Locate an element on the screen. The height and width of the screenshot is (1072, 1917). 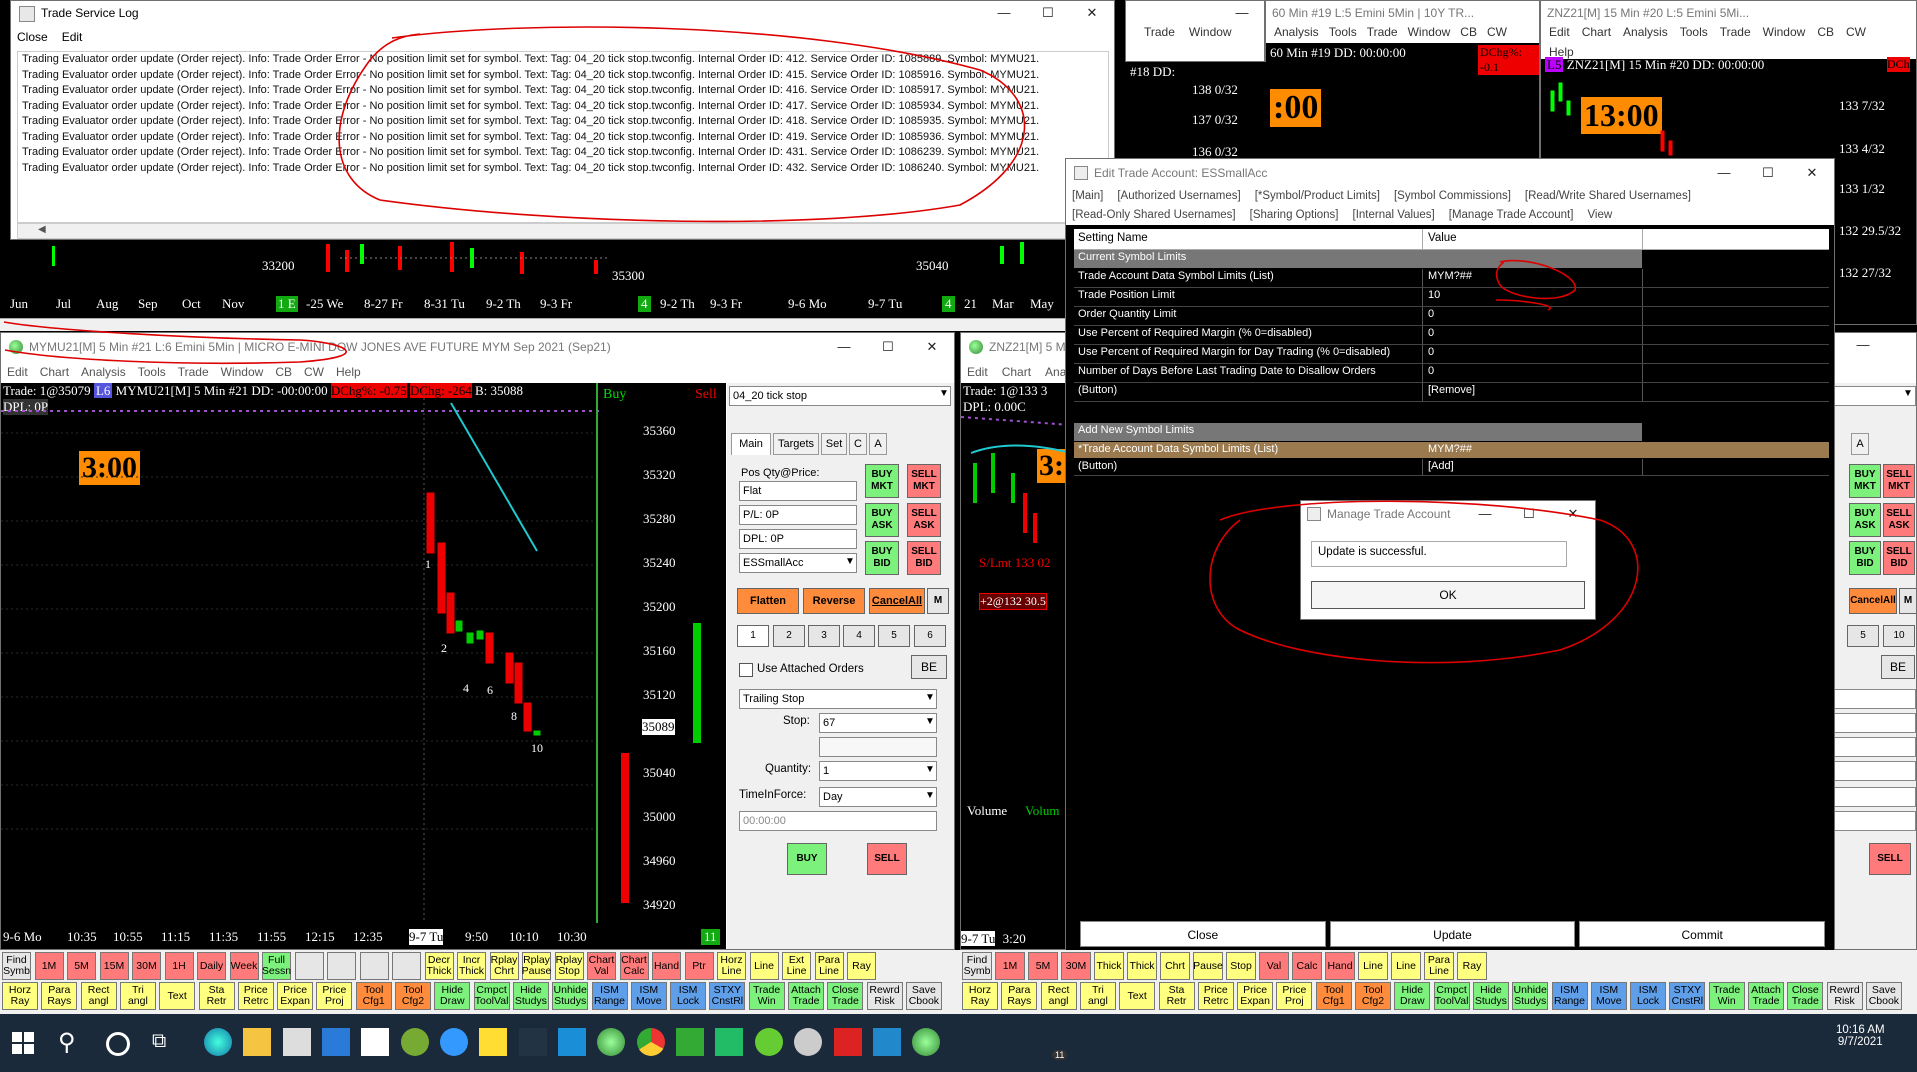
strip-scrollbar is located at coordinates (532, 324).